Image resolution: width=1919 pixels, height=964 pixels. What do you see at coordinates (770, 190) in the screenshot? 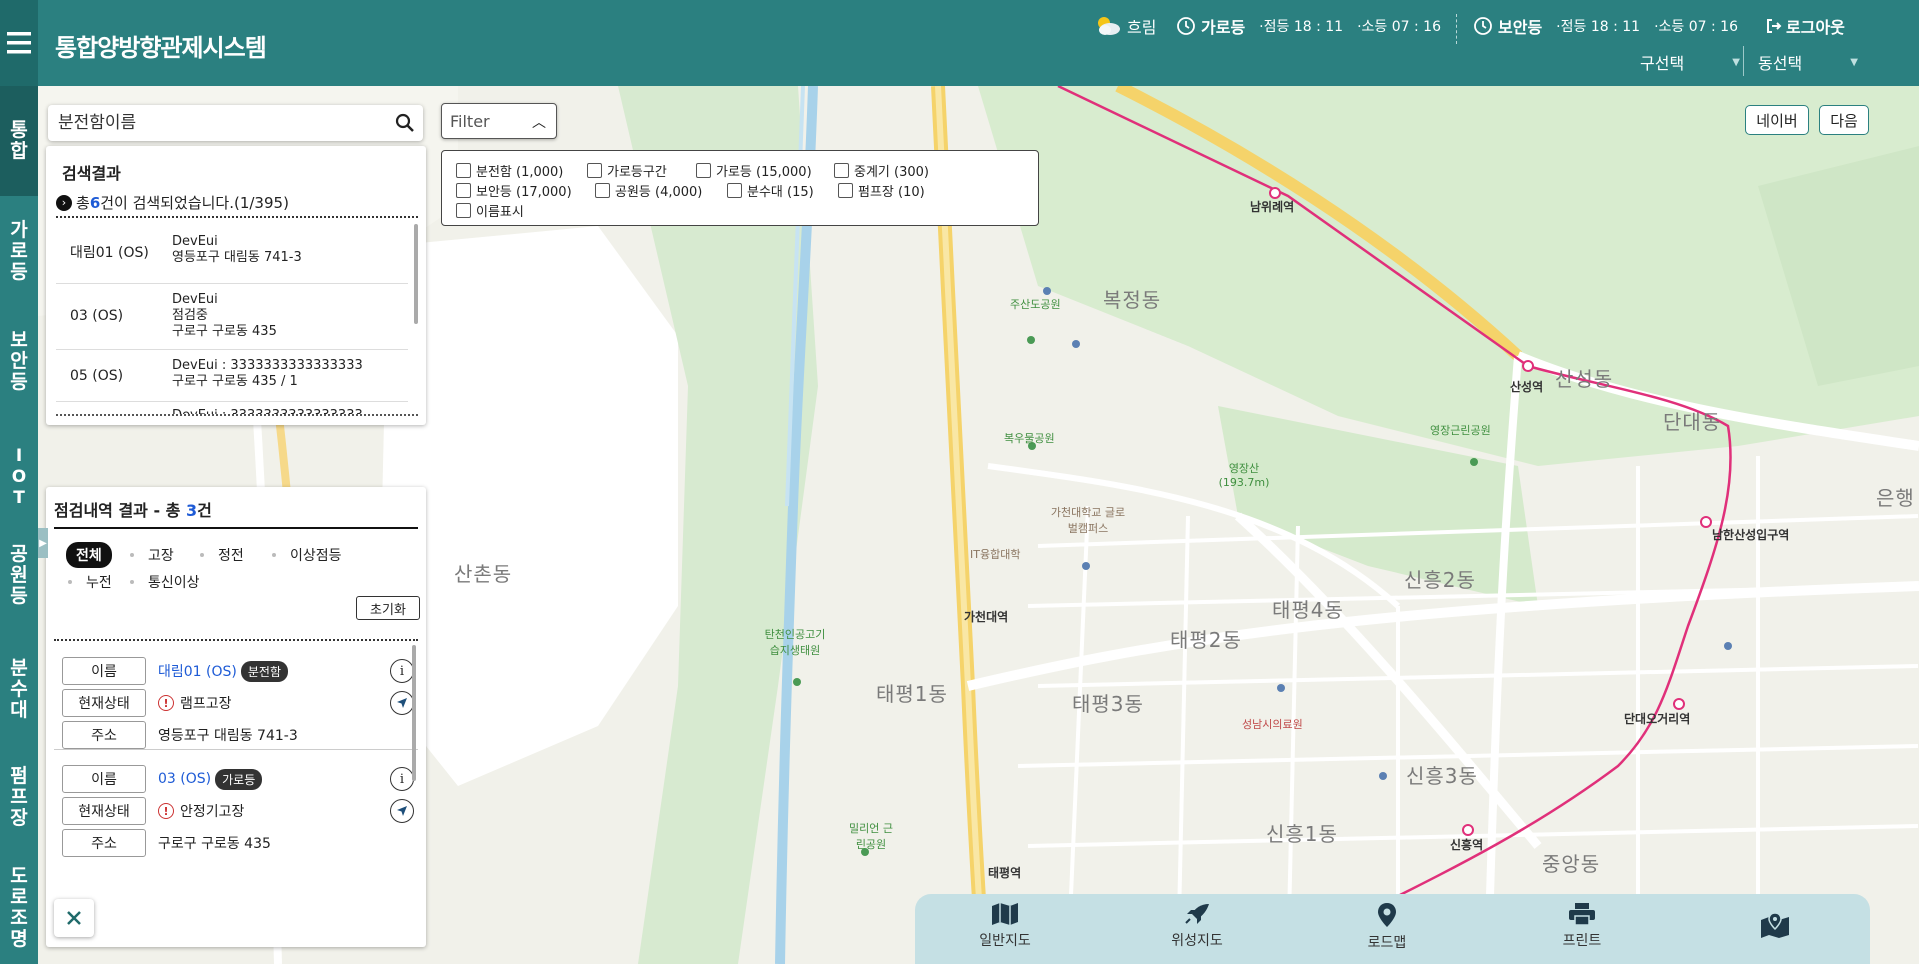
I see `filter-checkbox: 분수대 (15)` at bounding box center [770, 190].